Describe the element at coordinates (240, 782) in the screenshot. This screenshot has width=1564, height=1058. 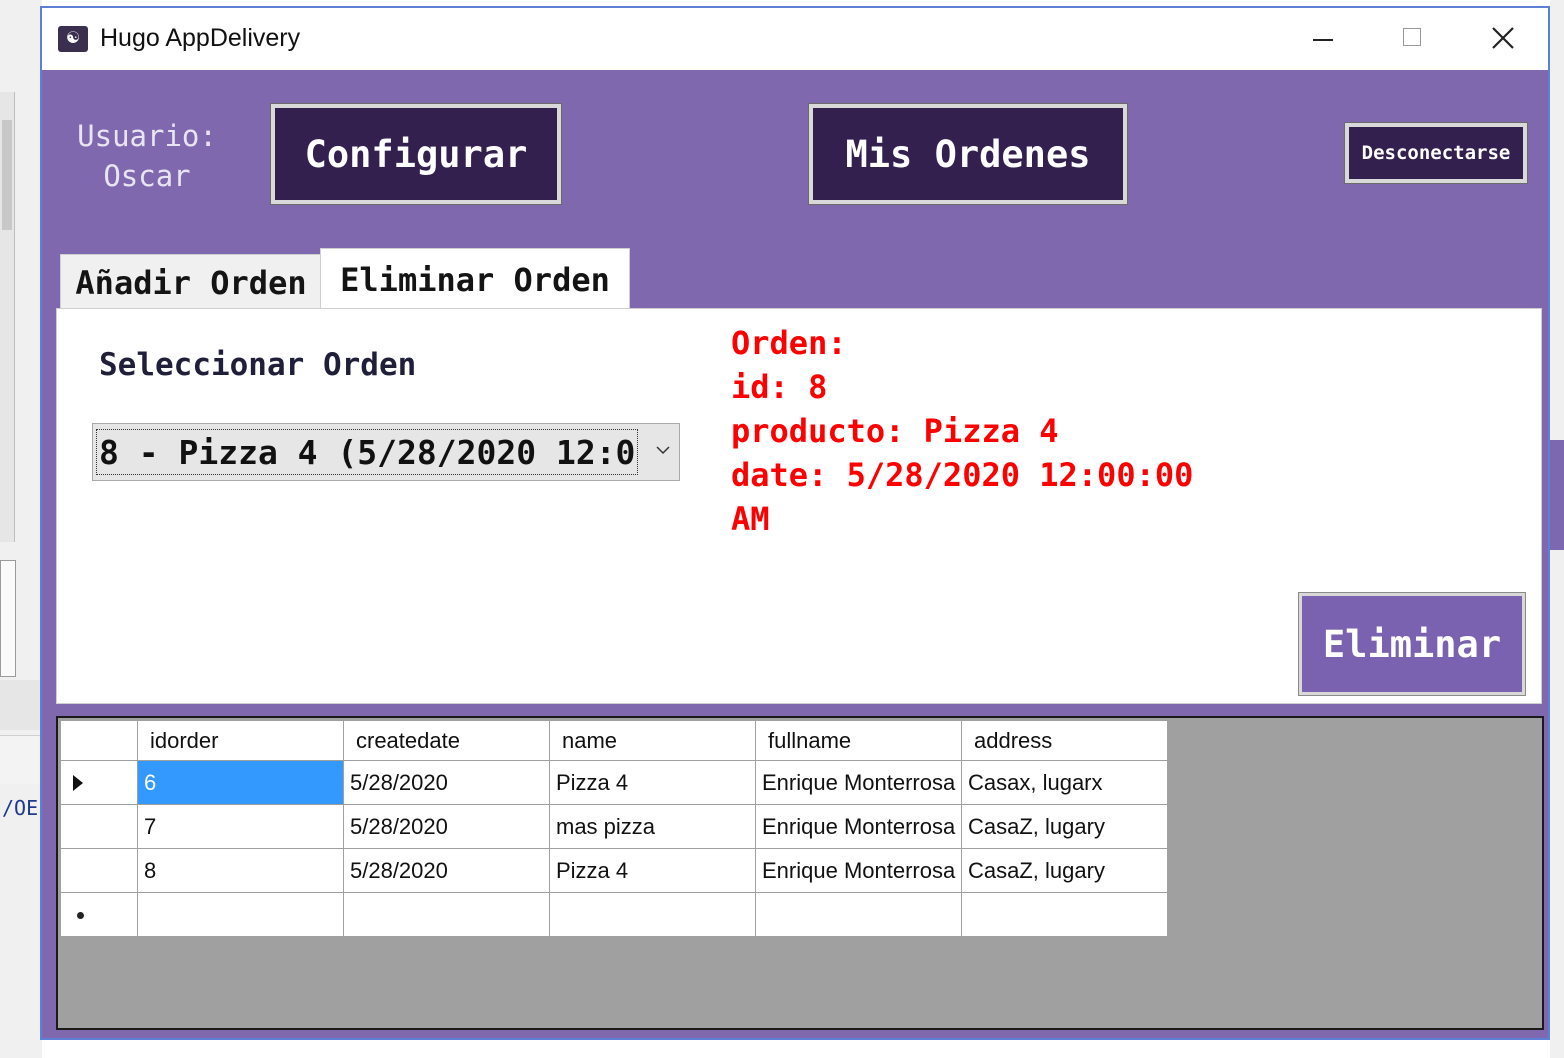
I see `table-cell: 6` at that location.